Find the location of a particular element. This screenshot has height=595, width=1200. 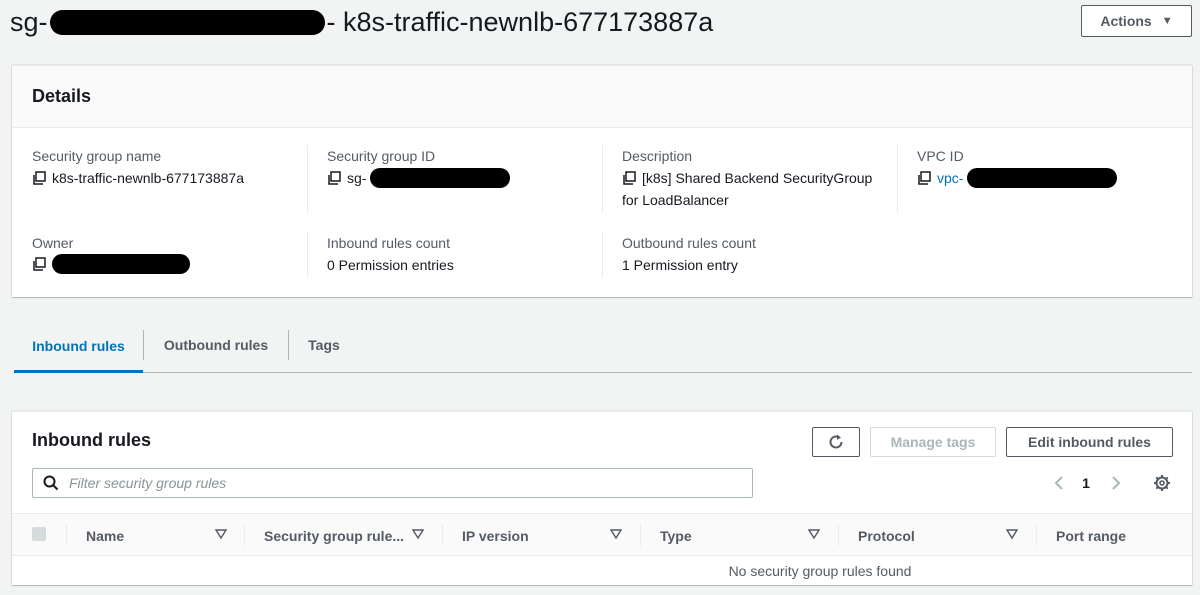

search-field is located at coordinates (392, 483).